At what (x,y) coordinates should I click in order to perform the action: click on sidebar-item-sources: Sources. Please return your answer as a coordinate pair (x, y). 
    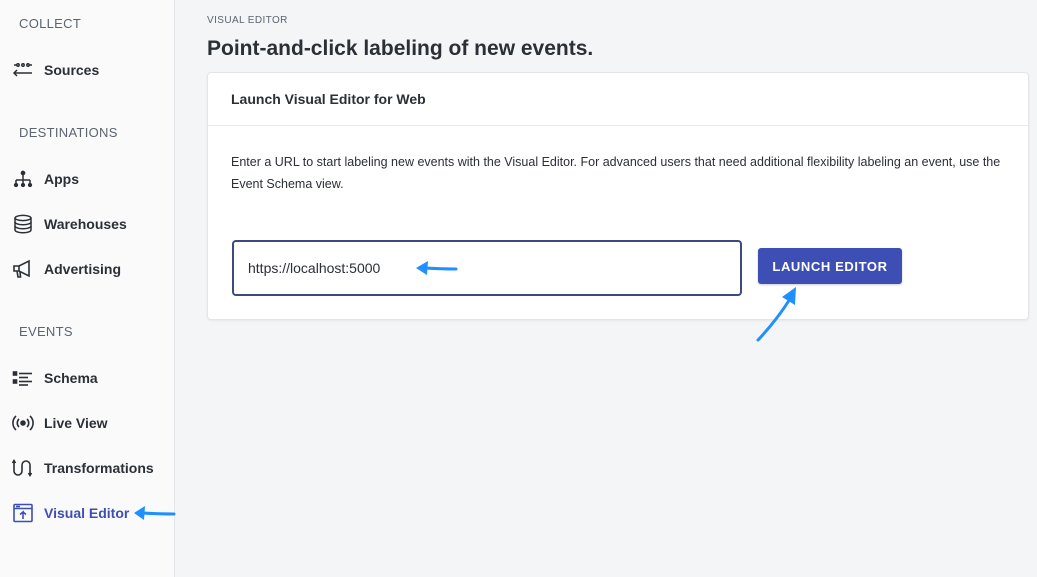
    Looking at the image, I should click on (87, 70).